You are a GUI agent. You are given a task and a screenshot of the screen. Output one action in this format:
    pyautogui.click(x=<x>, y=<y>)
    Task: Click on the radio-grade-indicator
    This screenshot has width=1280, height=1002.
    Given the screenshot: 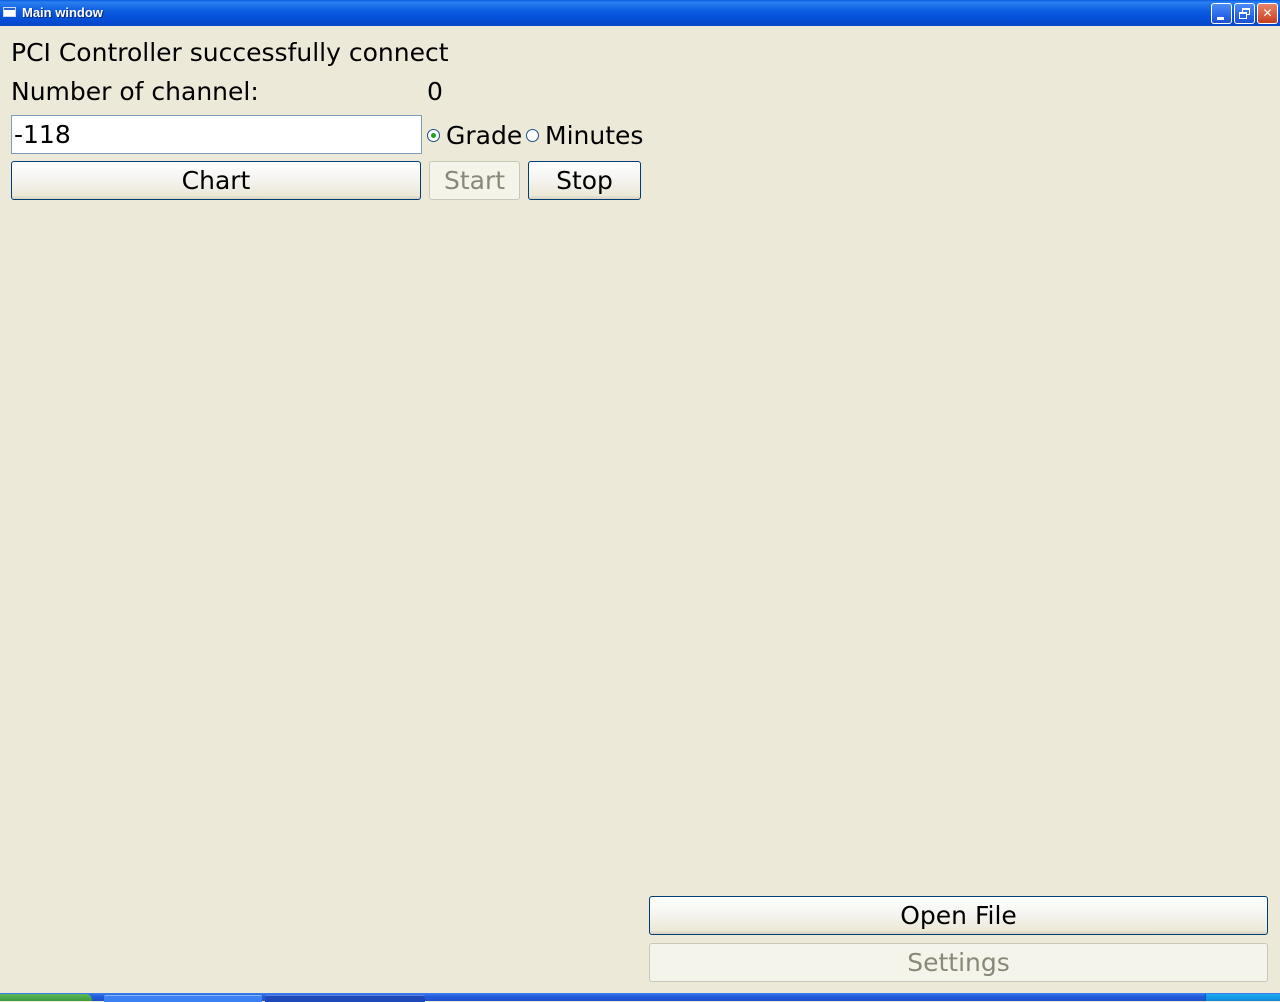 What is the action you would take?
    pyautogui.click(x=433, y=135)
    